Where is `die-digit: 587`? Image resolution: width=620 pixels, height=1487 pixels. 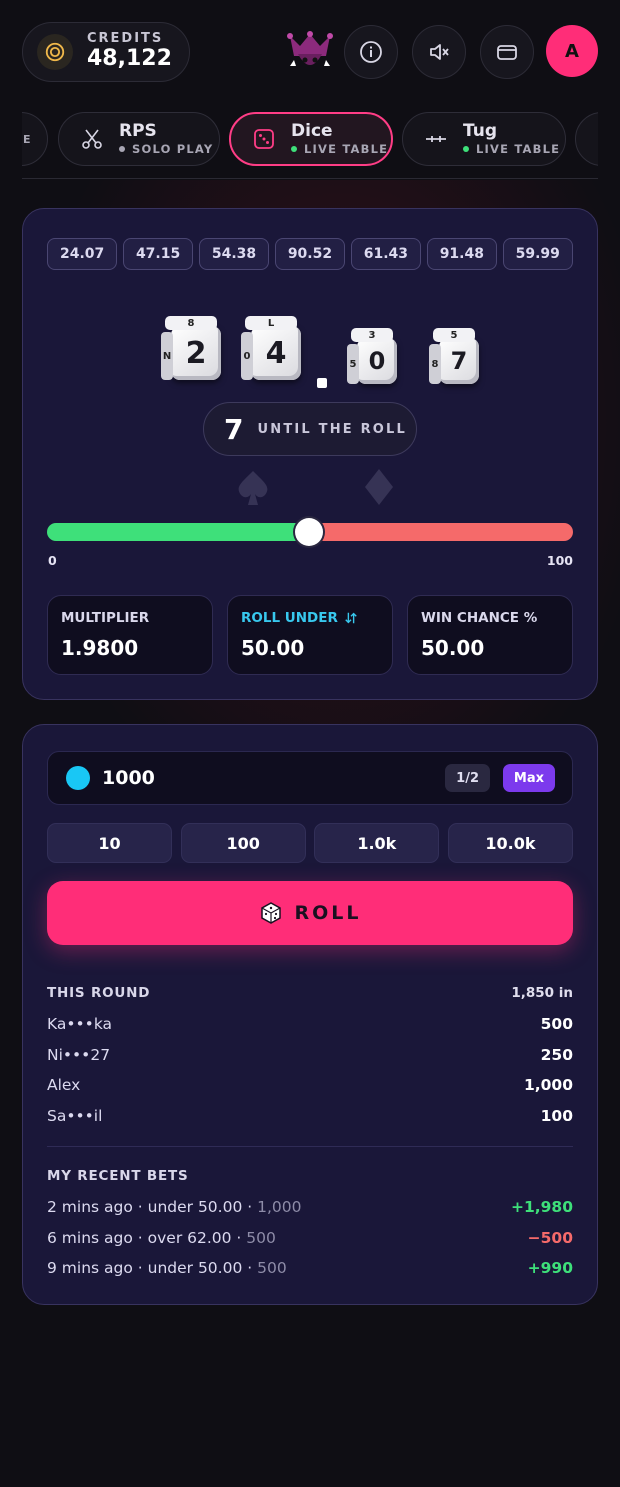 die-digit: 587 is located at coordinates (454, 356).